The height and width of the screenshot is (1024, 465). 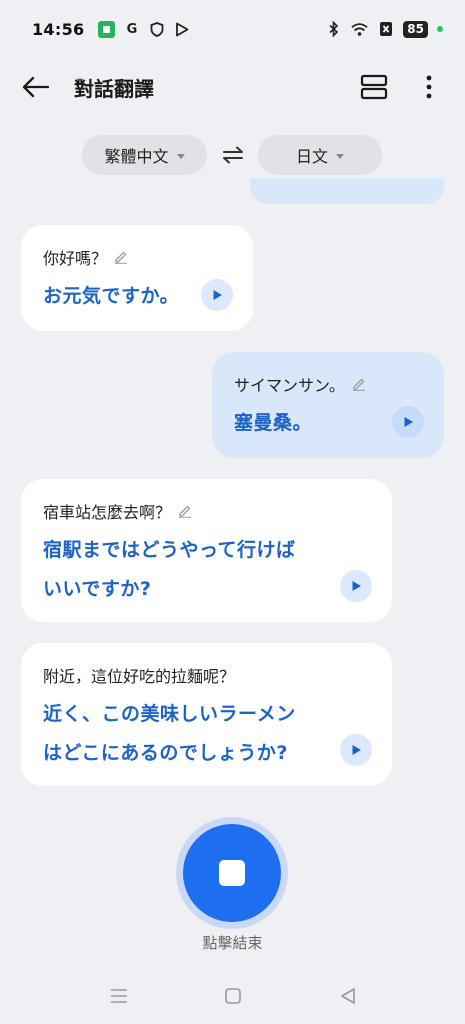 What do you see at coordinates (169, 714) in the screenshot?
I see `translation-line: 近く、この美味しいラーメン` at bounding box center [169, 714].